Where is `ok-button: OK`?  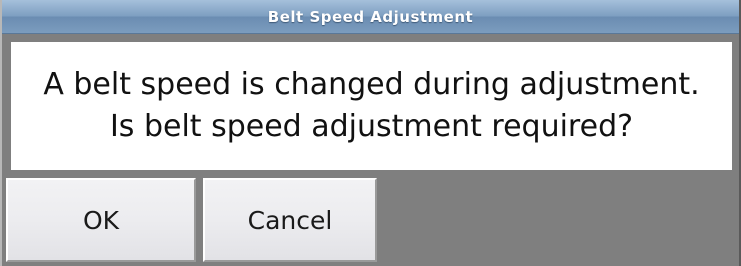 ok-button: OK is located at coordinates (101, 220).